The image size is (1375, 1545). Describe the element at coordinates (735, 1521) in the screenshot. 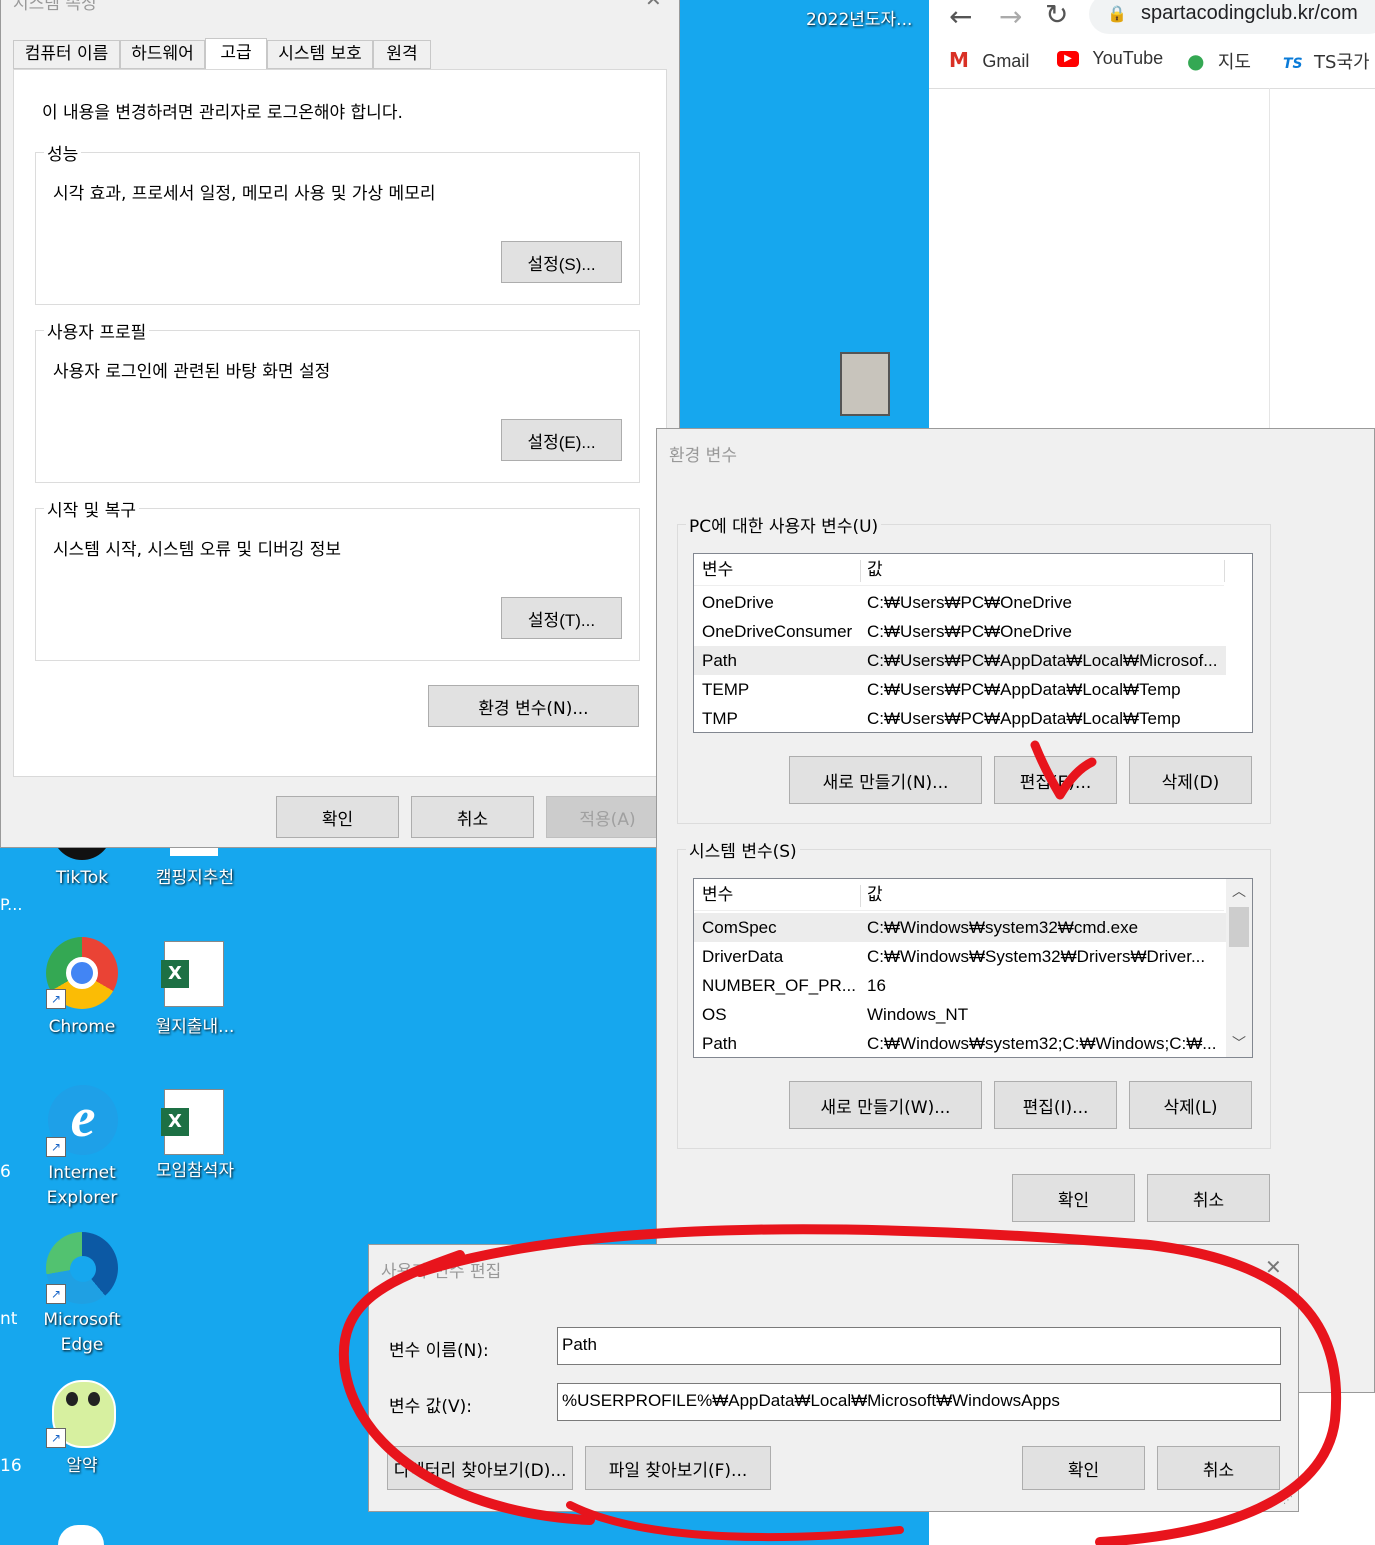

I see `annotation-circle-tail` at that location.